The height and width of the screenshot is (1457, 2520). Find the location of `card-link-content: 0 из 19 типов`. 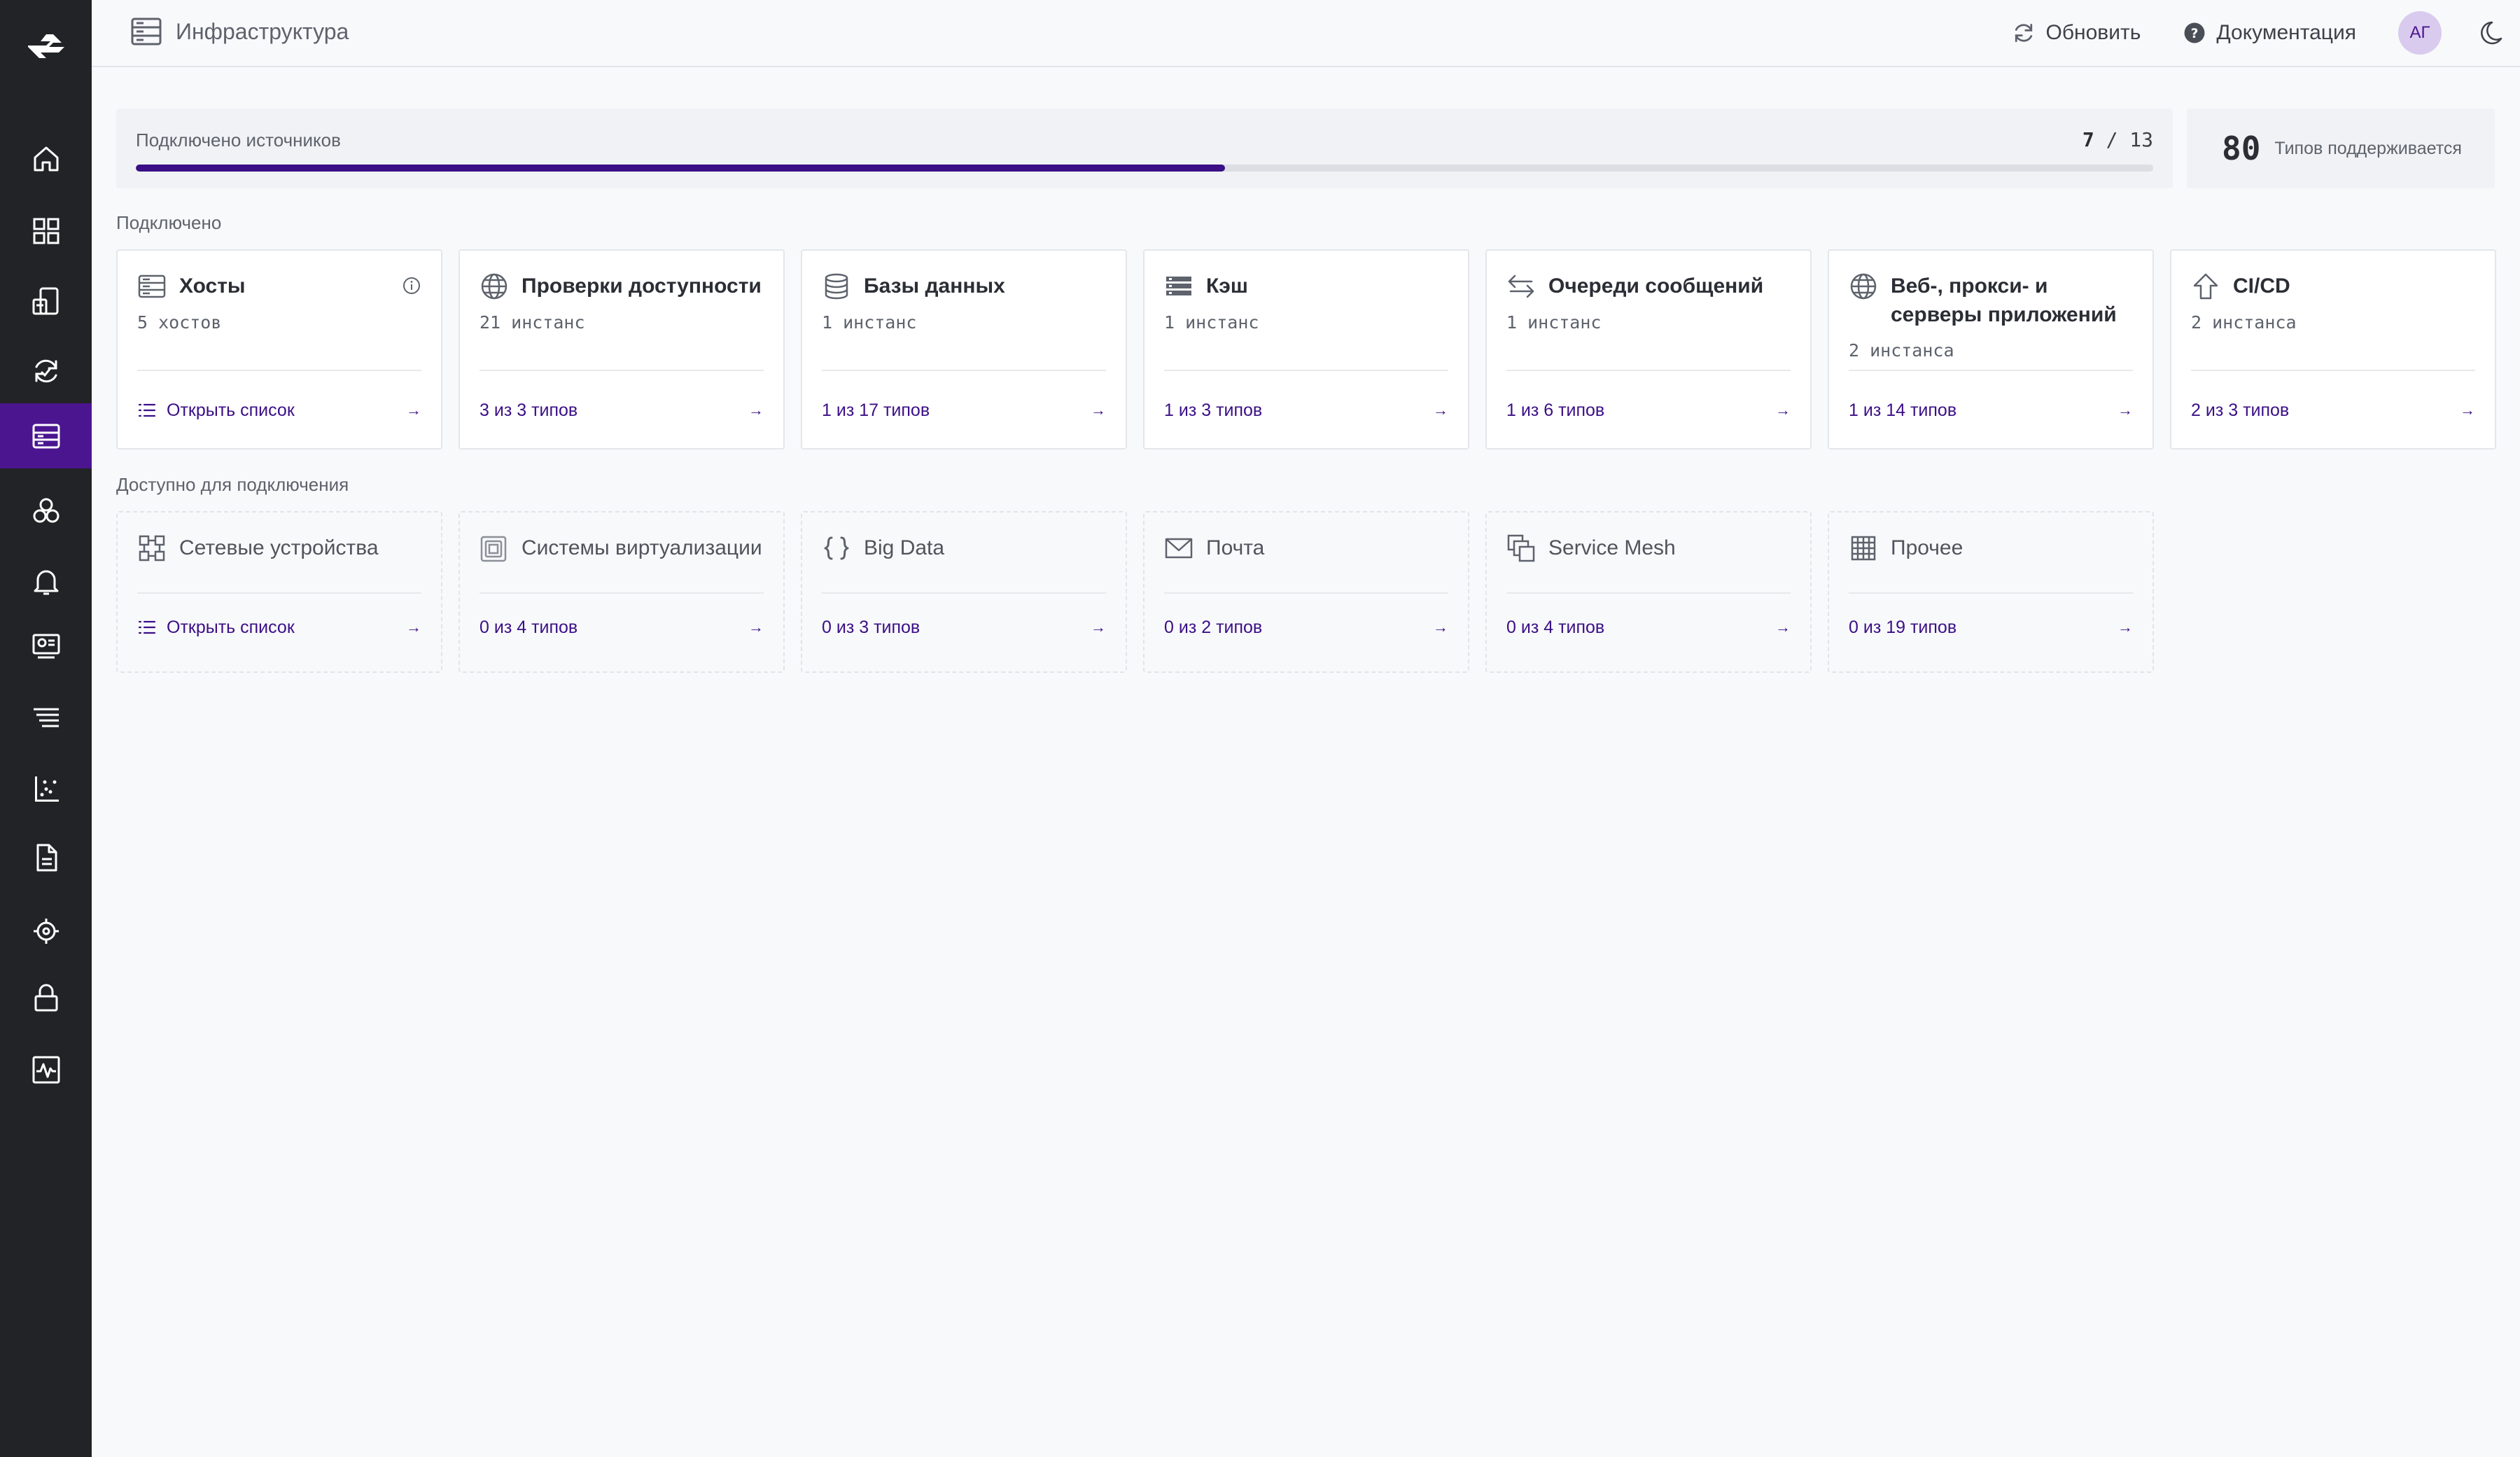

card-link-content: 0 из 19 типов is located at coordinates (1902, 628).